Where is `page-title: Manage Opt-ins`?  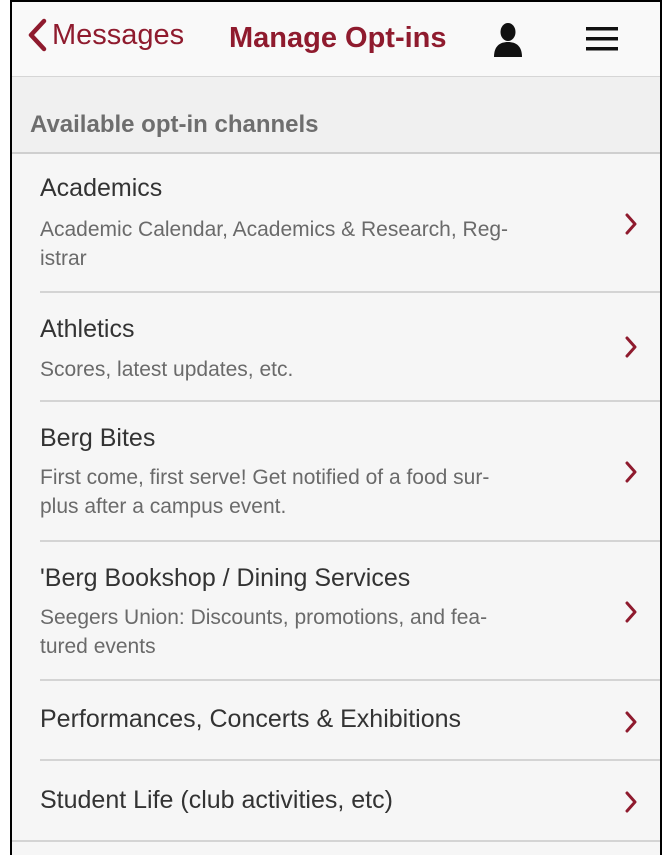 page-title: Manage Opt-ins is located at coordinates (338, 38).